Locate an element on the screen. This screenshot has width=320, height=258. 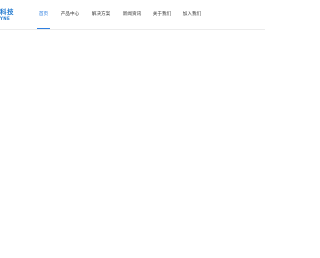
nav-item-solutions: 解决方案 is located at coordinates (101, 14).